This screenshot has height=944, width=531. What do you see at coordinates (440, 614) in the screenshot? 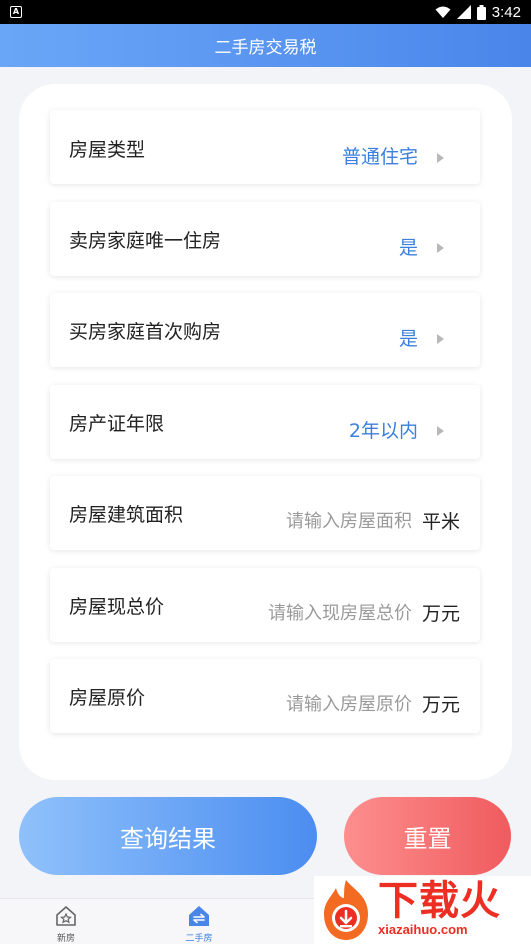
I see `current-price-unit: 万元` at bounding box center [440, 614].